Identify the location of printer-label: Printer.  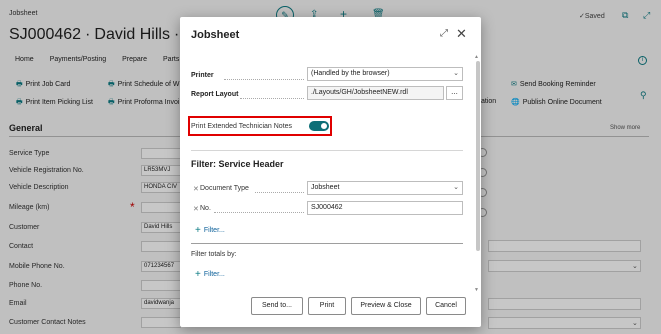
(202, 75).